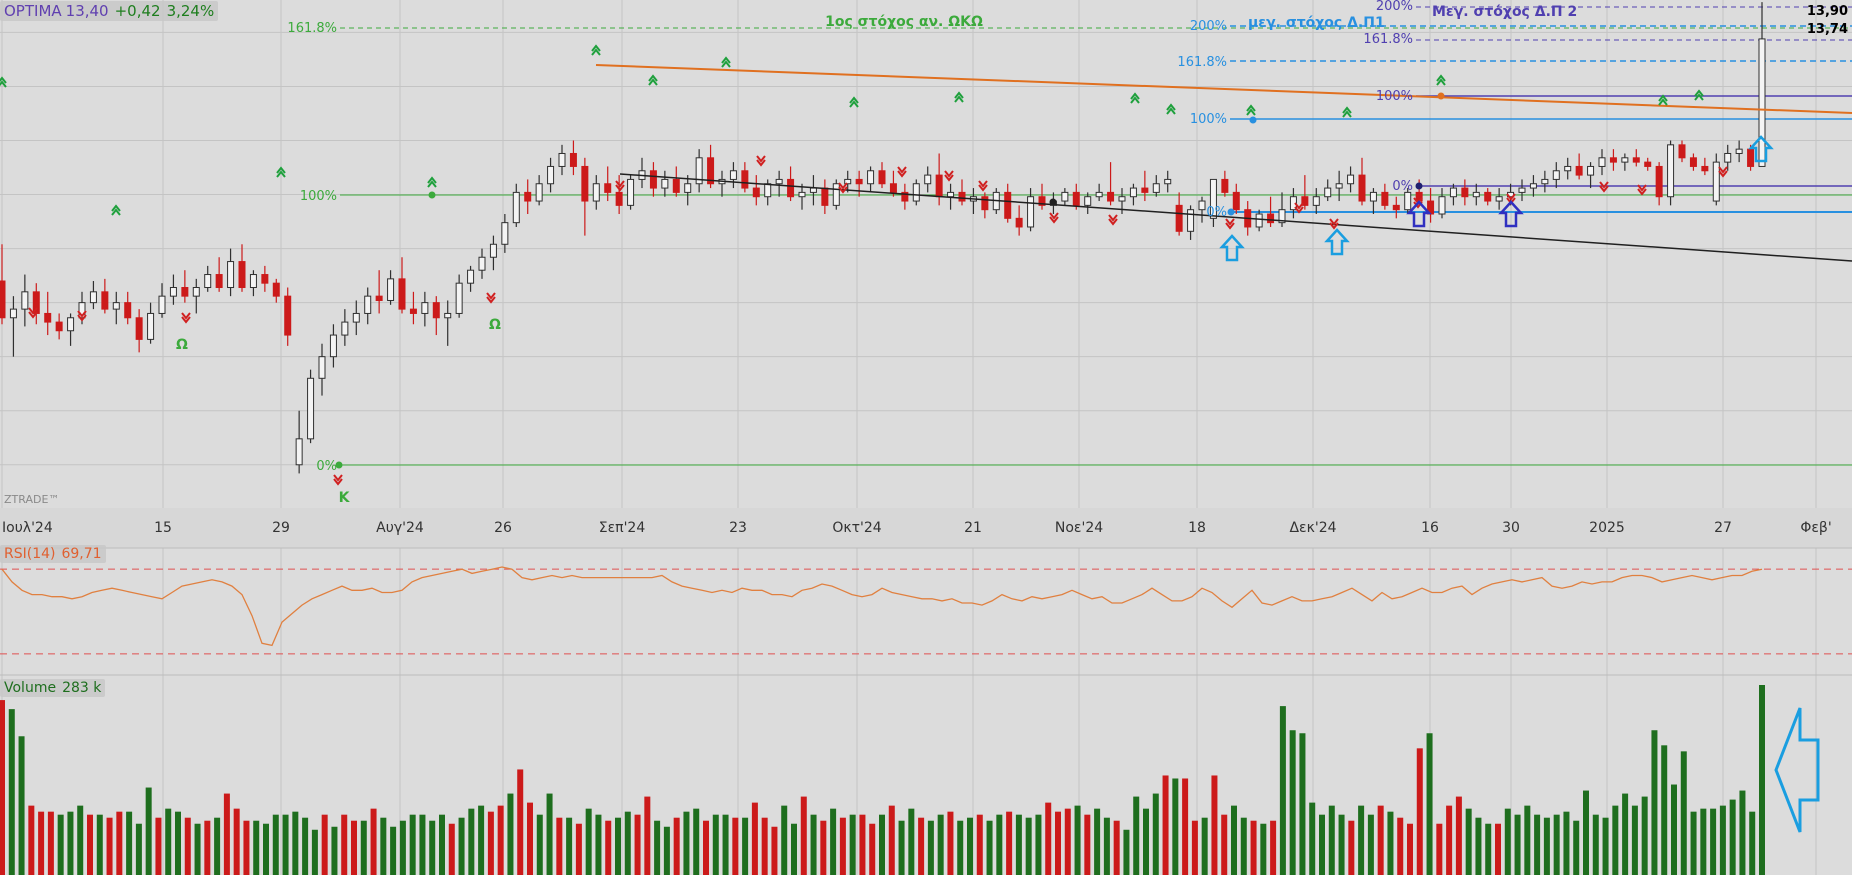 The width and height of the screenshot is (1852, 875). I want to click on purple-fib-200-label: 200%, so click(1394, 7).